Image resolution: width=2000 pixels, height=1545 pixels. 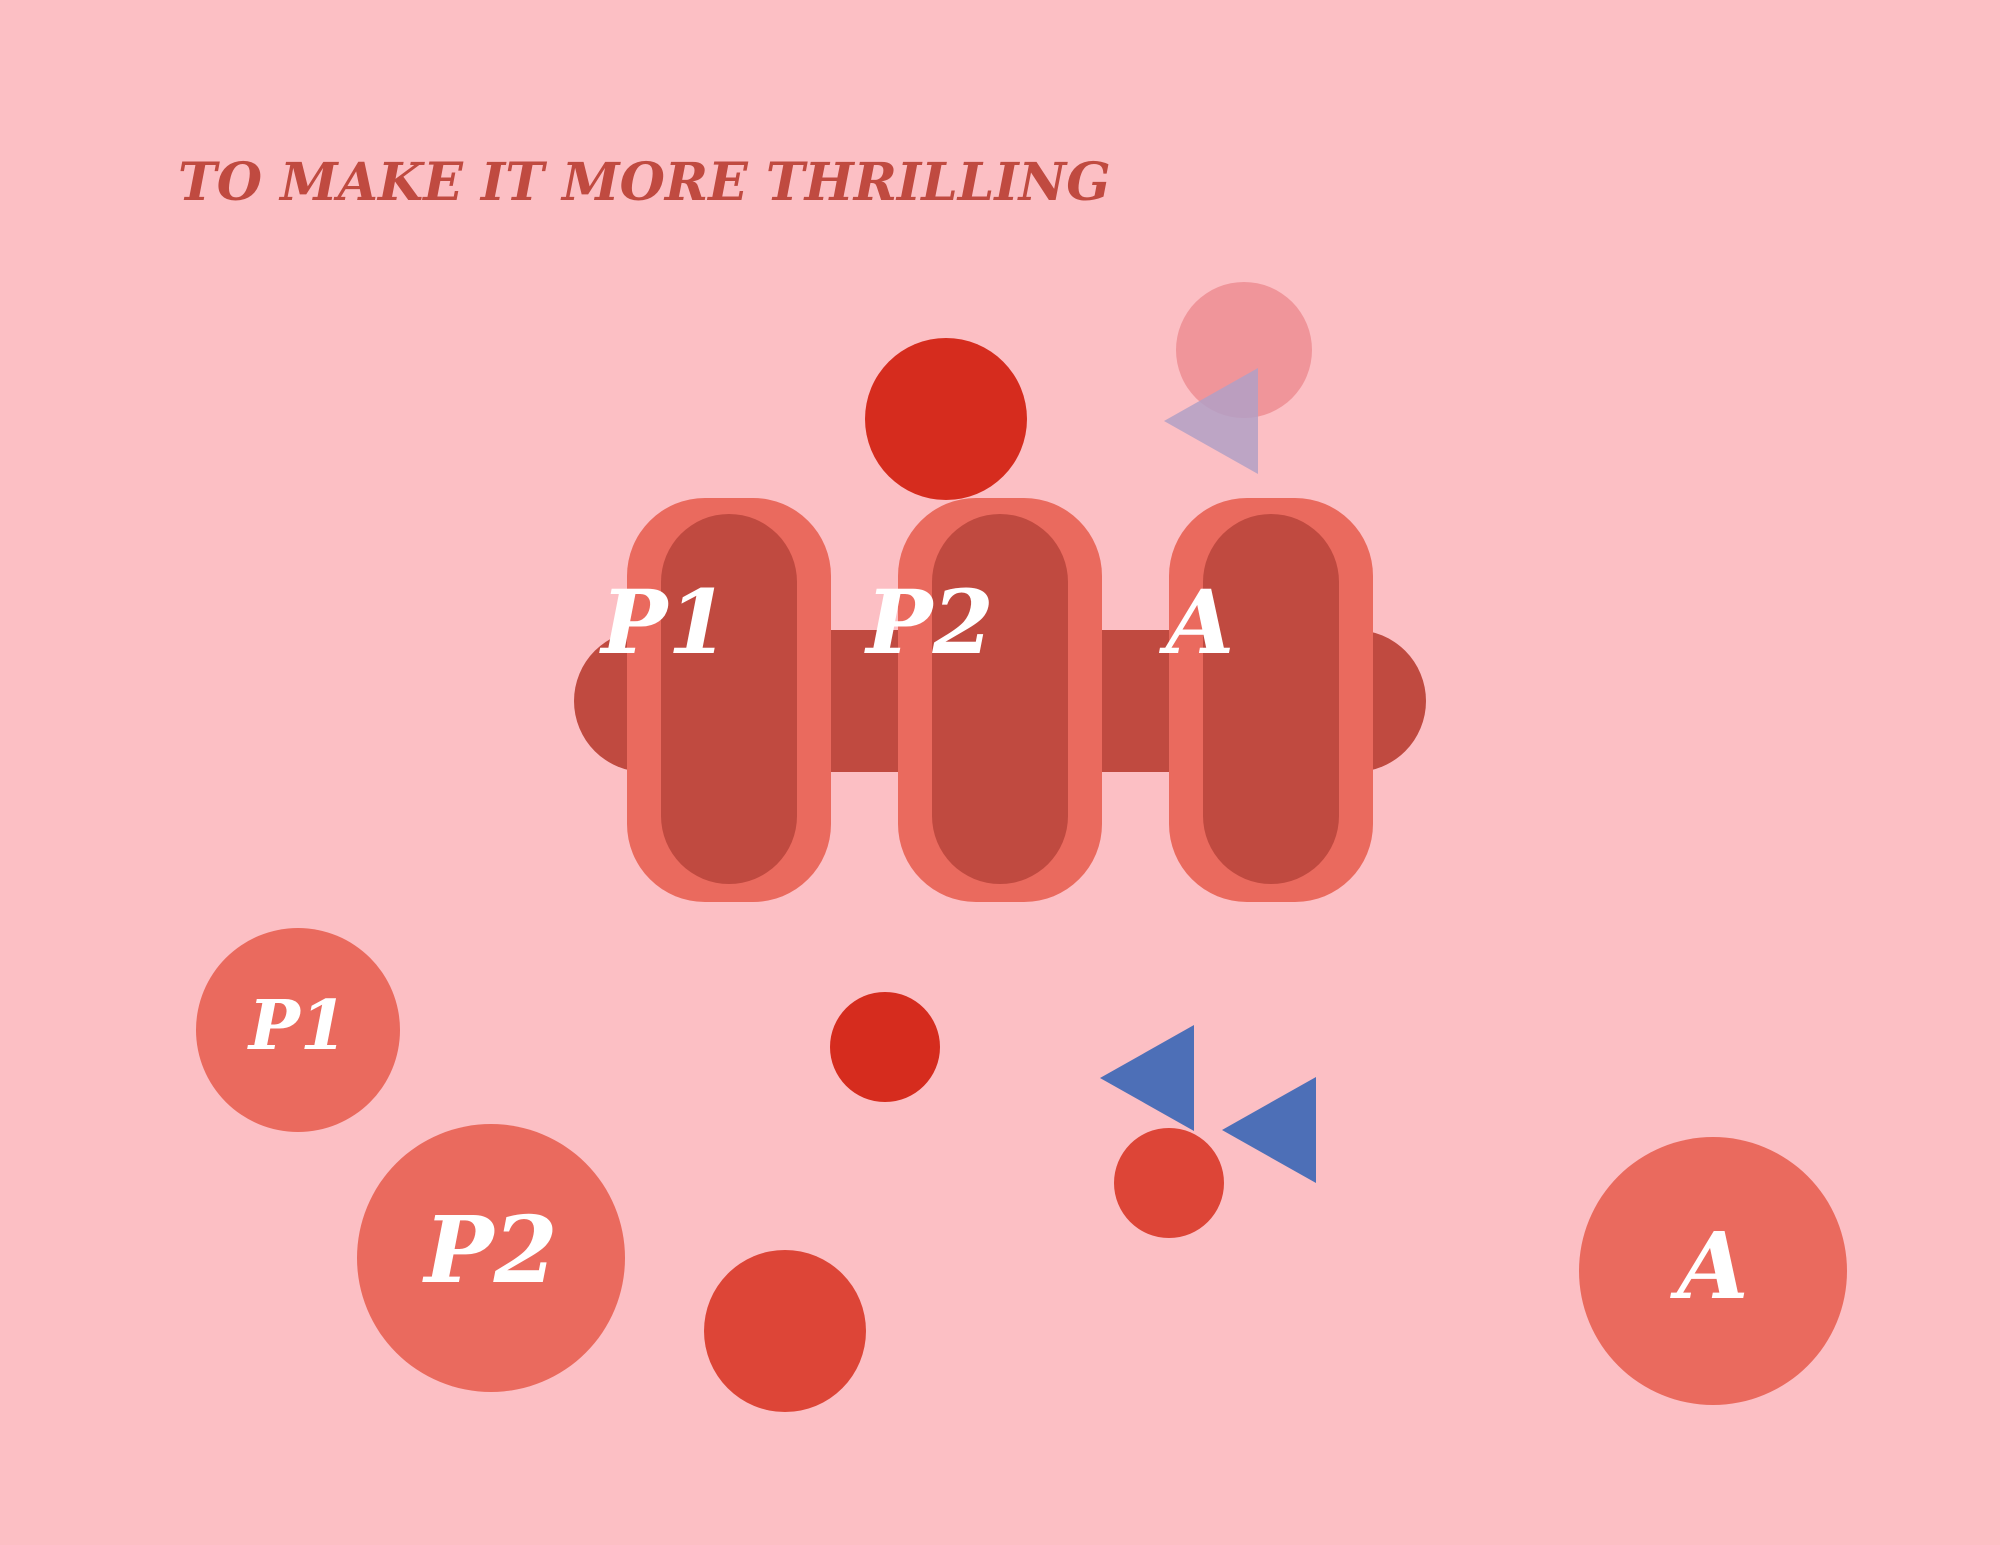 I want to click on token-p2-label: P2, so click(x=491, y=1250).